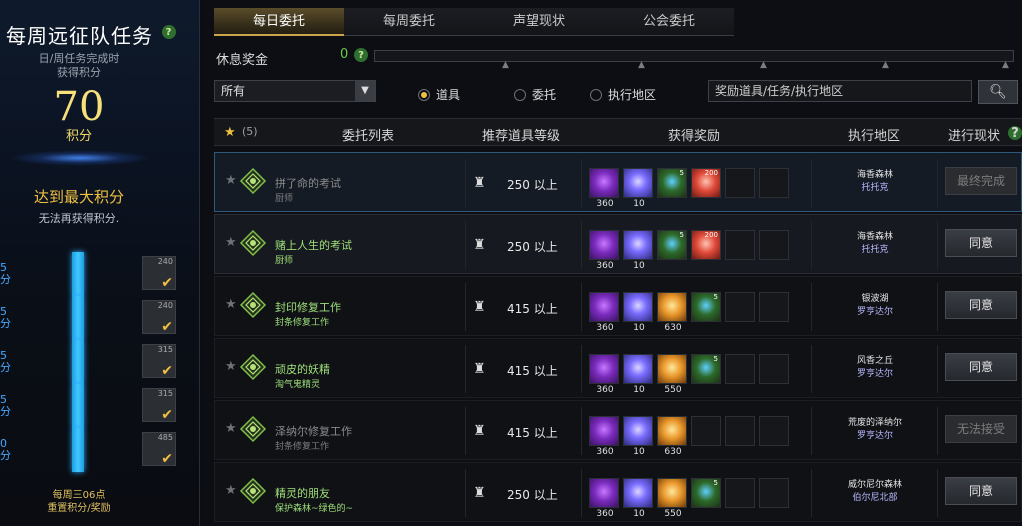 Image resolution: width=1022 pixels, height=526 pixels. Describe the element at coordinates (532, 185) in the screenshot. I see `recommended-level: 250 以上` at that location.